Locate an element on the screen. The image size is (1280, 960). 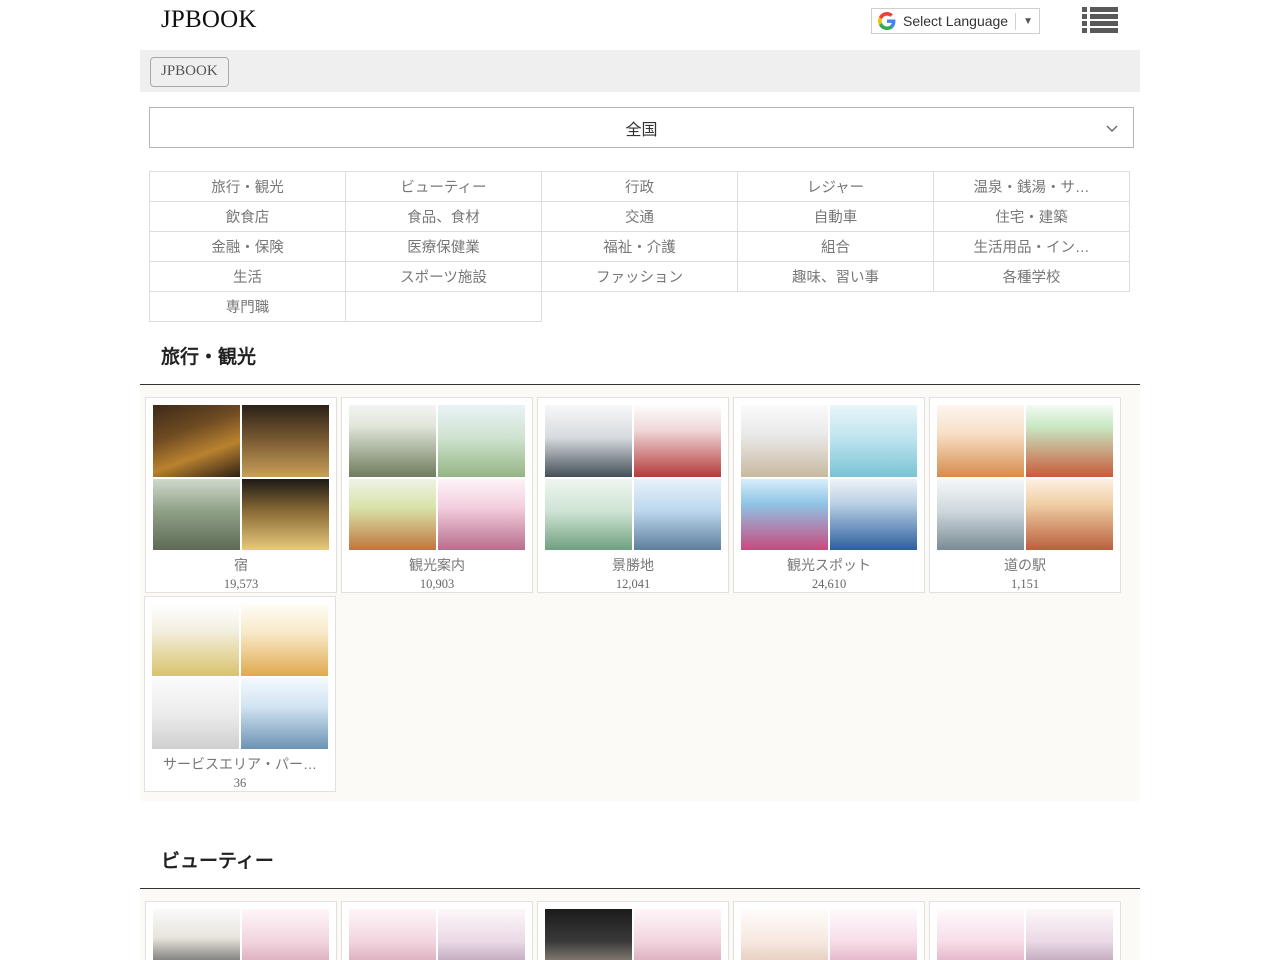
category-table-row: 生活 スポーツ施設 ファッション 趣味、習い事 各種学校 is located at coordinates (639, 276).